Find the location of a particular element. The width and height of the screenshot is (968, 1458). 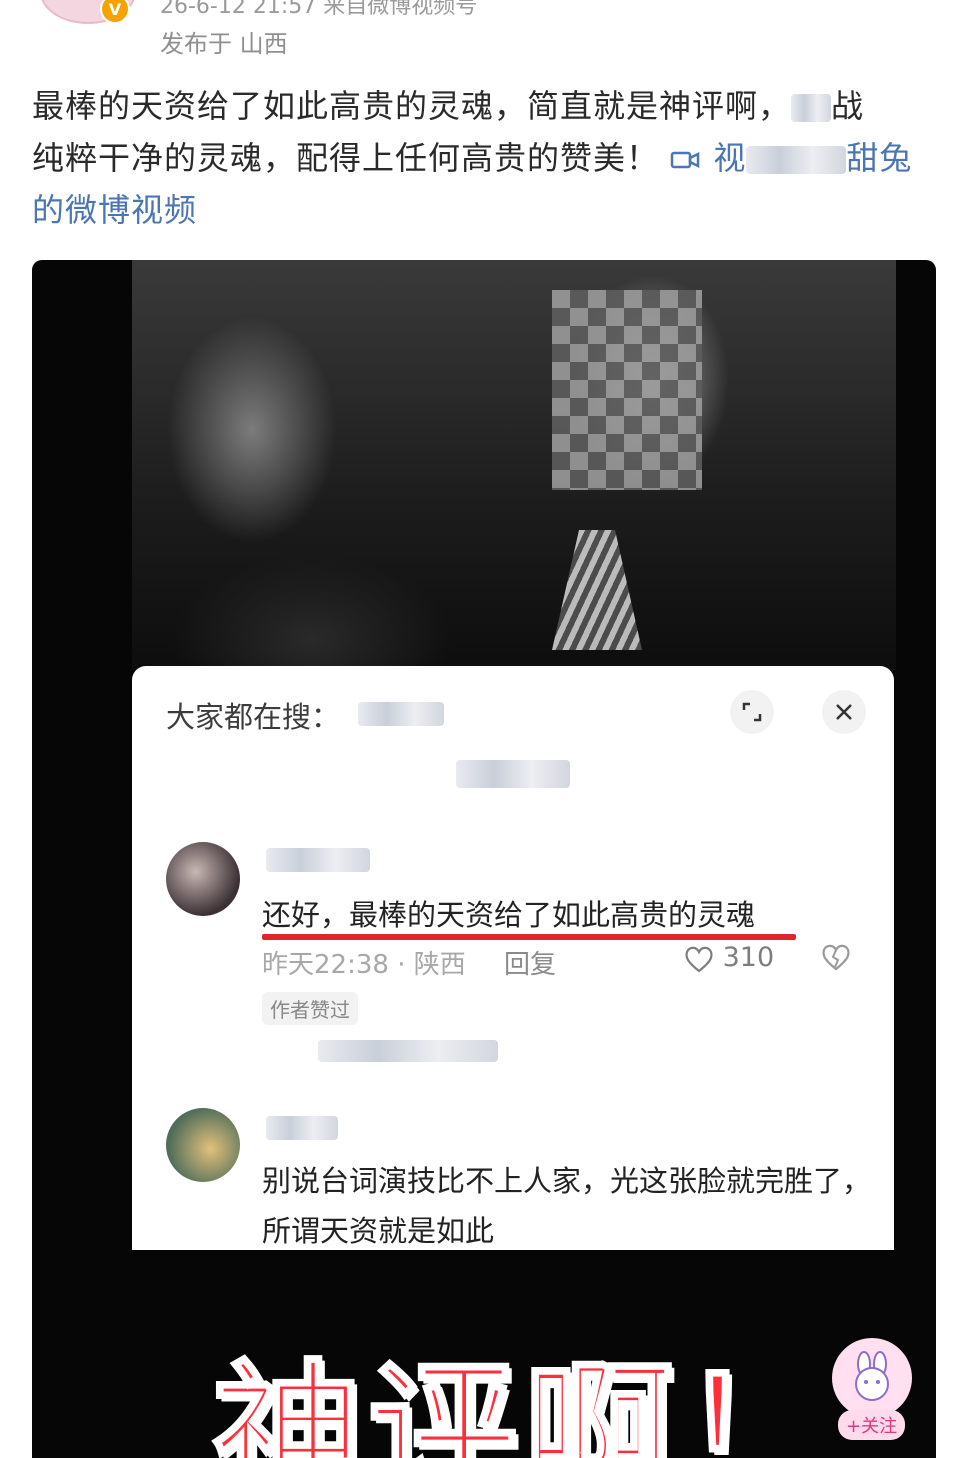

blurred-reply-preview is located at coordinates (408, 1051).